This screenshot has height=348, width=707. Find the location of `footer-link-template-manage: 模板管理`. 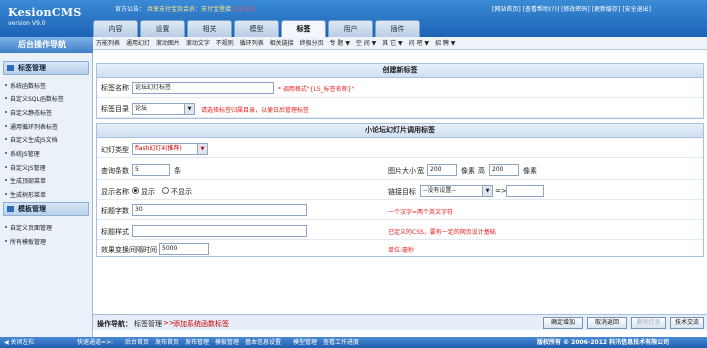

footer-link-template-manage: 模板管理 is located at coordinates (227, 342).